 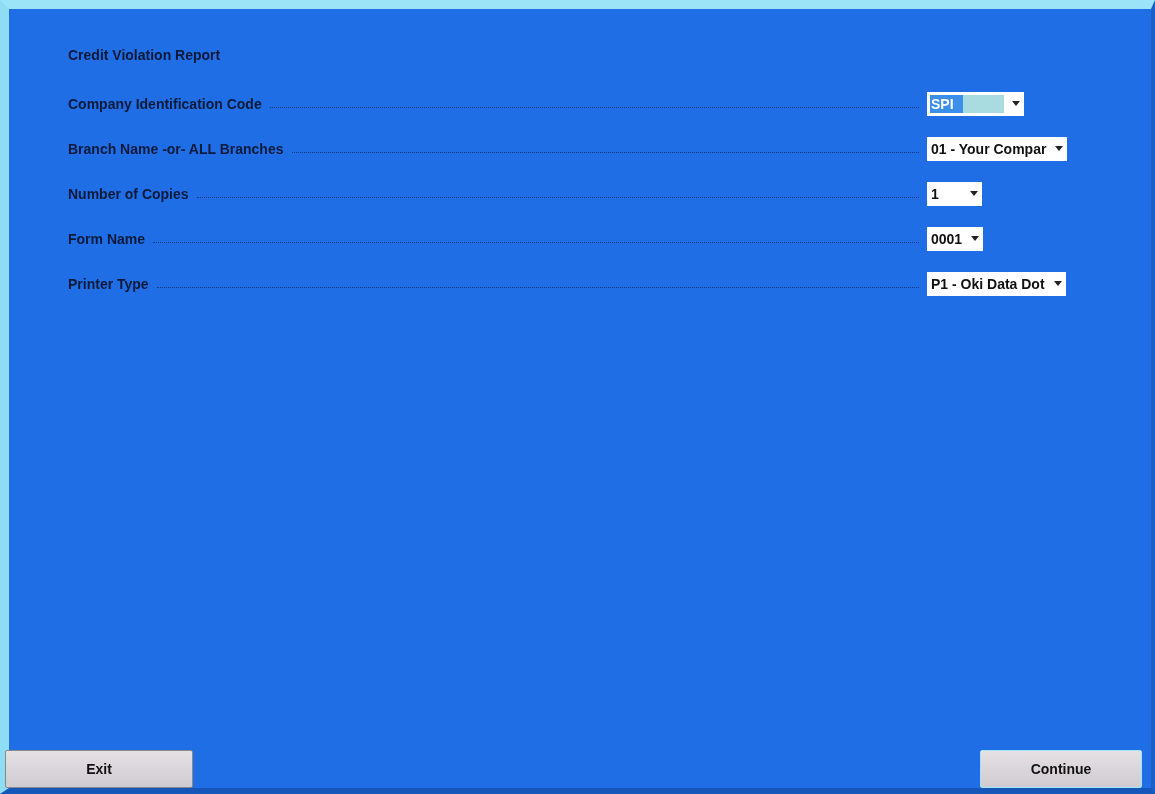 I want to click on dropdown-field: P1 - Oki Data Dot, so click(x=996, y=283).